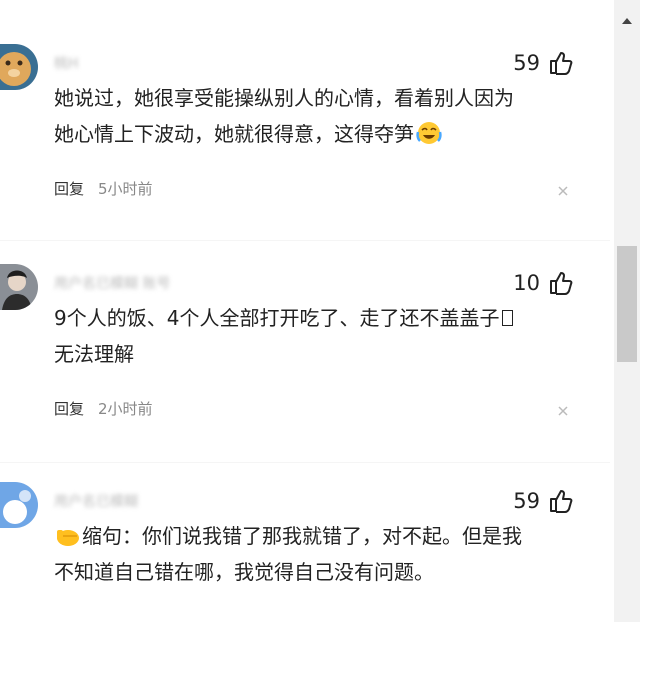  Describe the element at coordinates (68, 538) in the screenshot. I see `thumbs-up-hand-emoji-icon` at that location.